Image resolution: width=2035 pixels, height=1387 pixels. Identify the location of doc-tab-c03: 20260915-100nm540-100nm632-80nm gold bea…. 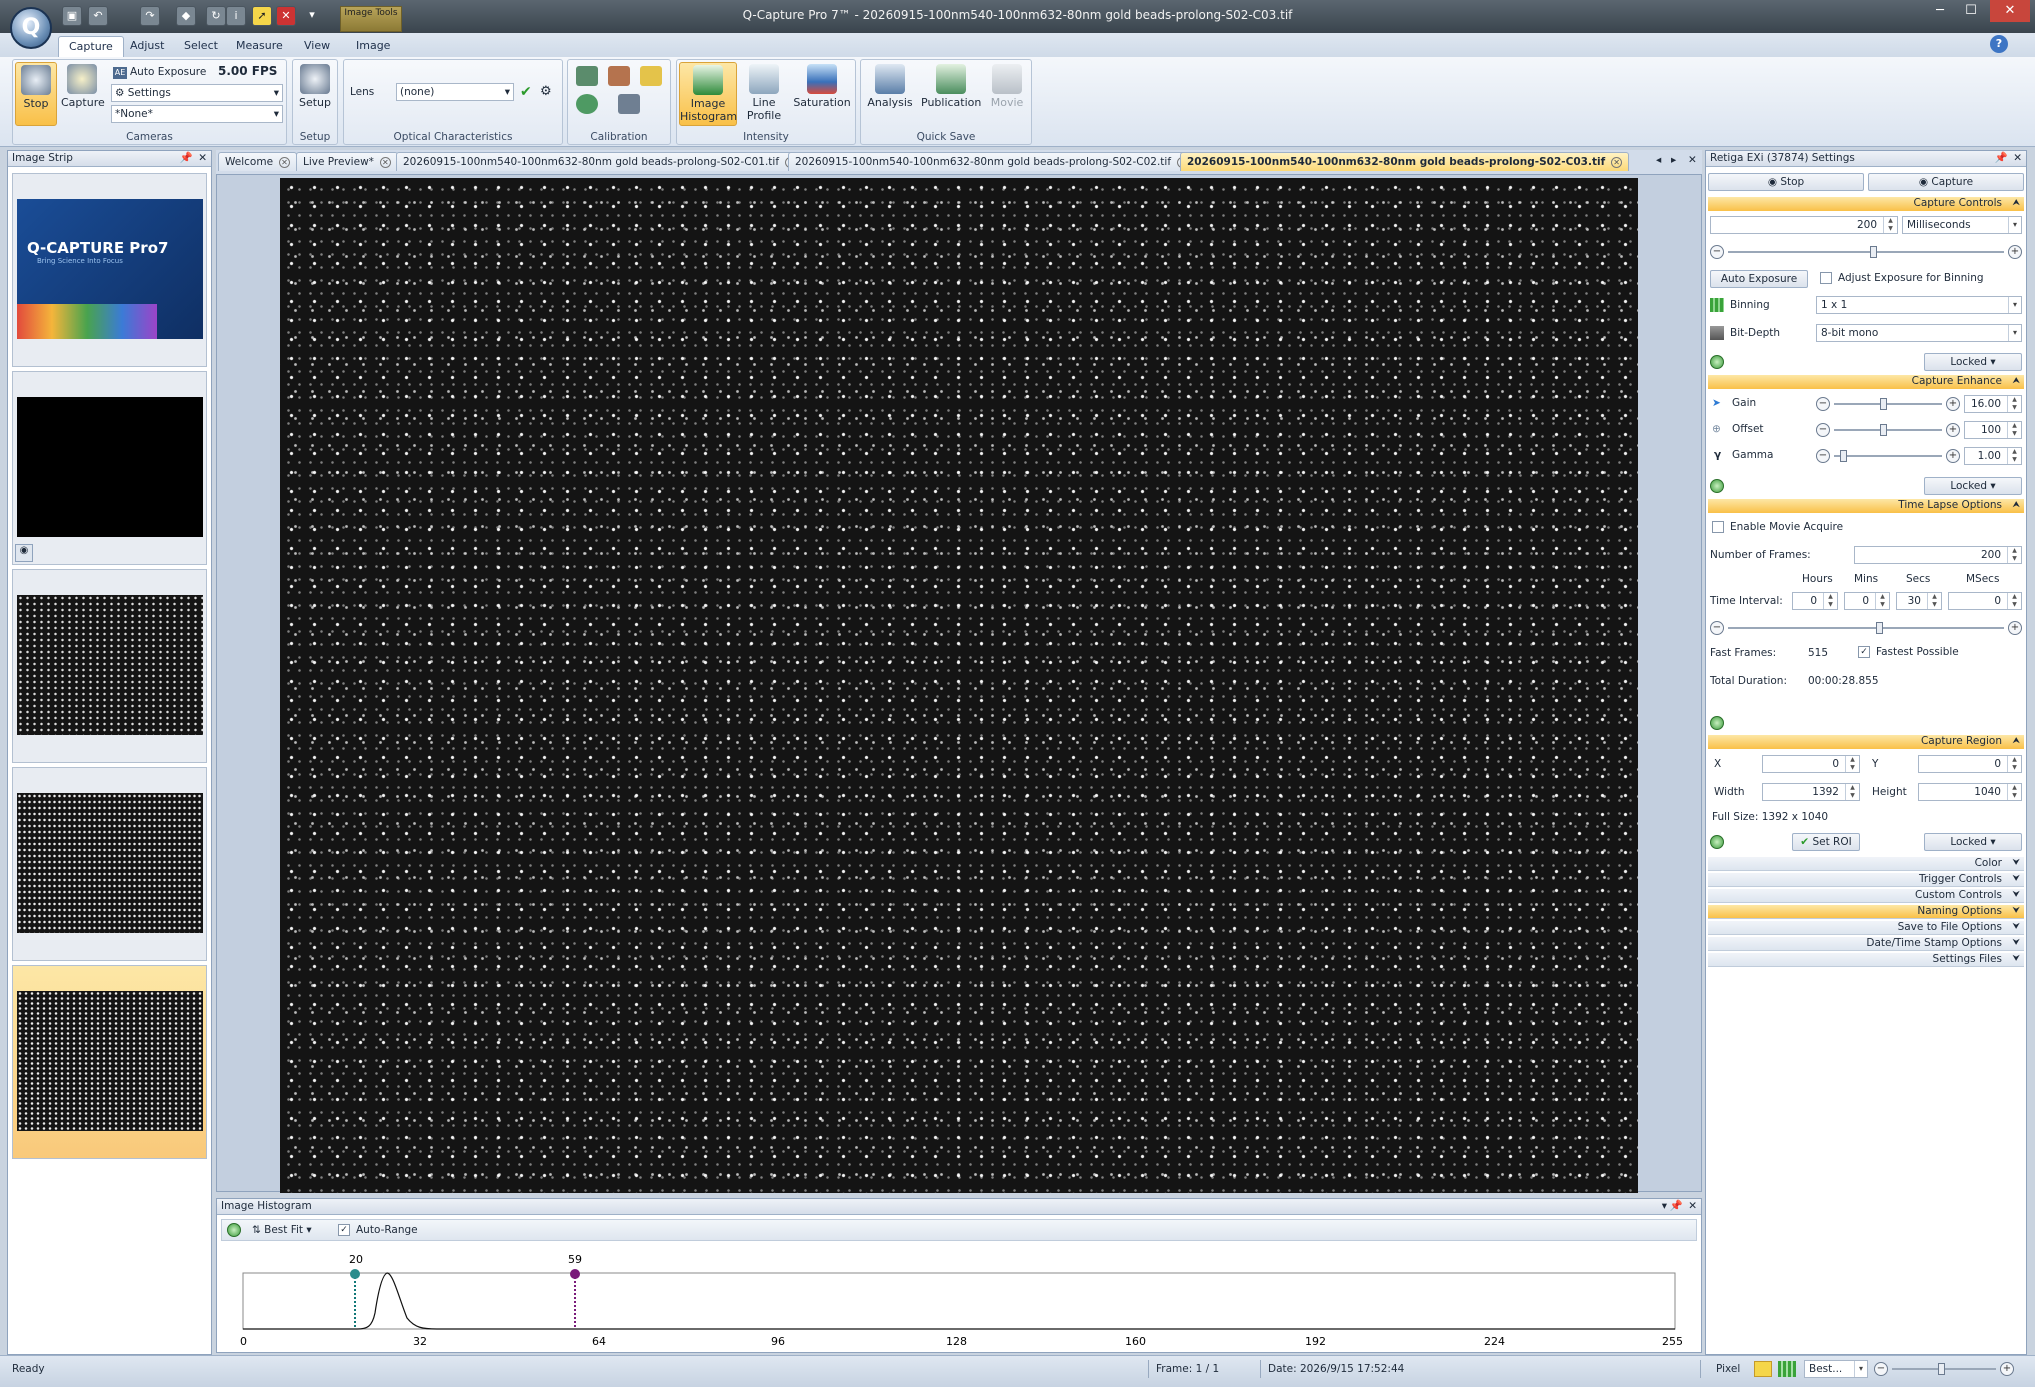
(1405, 161).